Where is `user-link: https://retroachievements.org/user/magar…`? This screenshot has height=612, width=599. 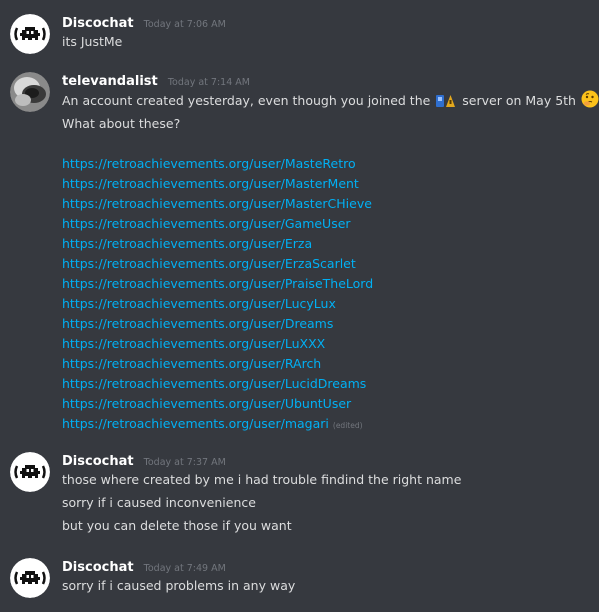 user-link: https://retroachievements.org/user/magar… is located at coordinates (195, 423).